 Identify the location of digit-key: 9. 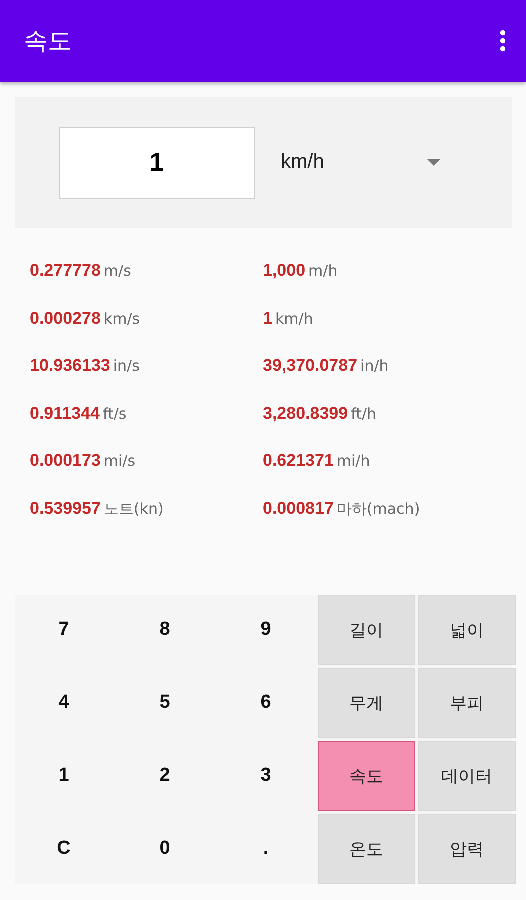
(266, 630).